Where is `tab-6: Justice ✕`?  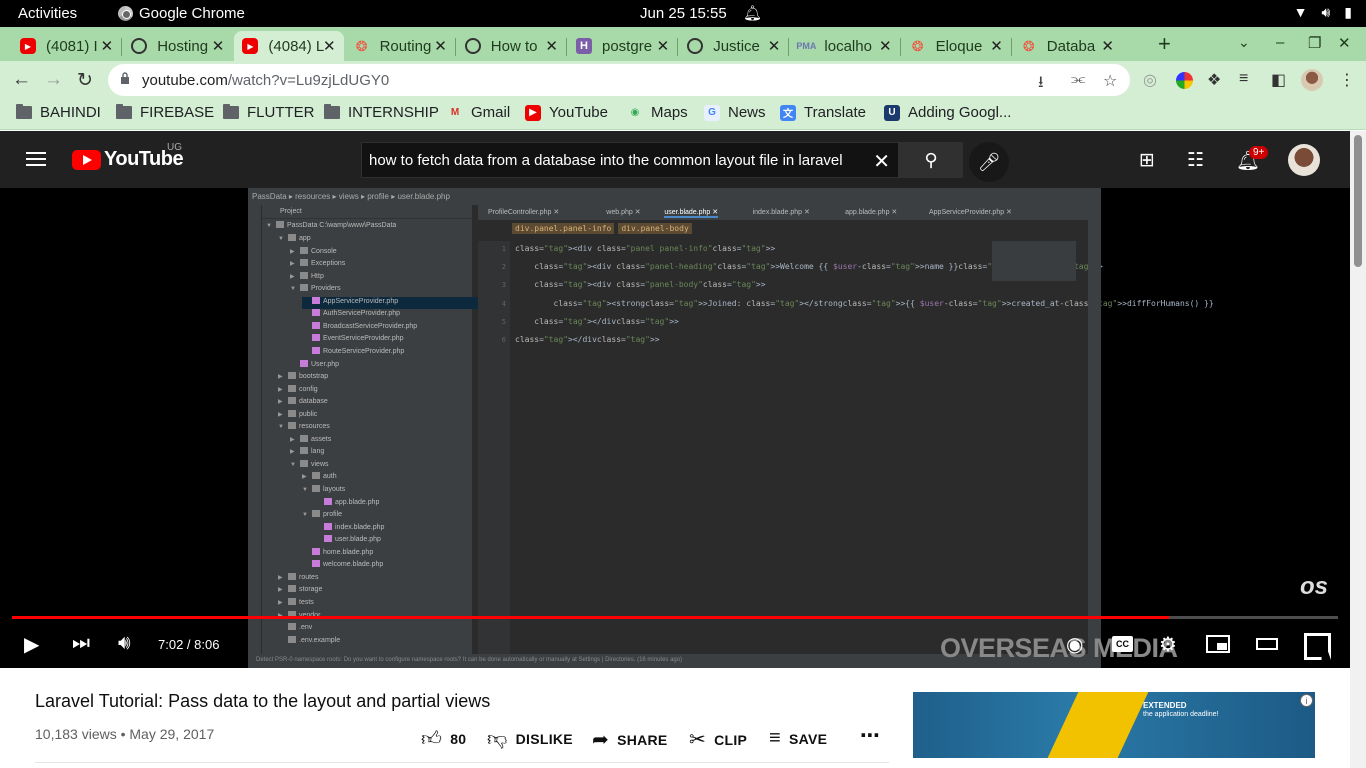 tab-6: Justice ✕ is located at coordinates (733, 46).